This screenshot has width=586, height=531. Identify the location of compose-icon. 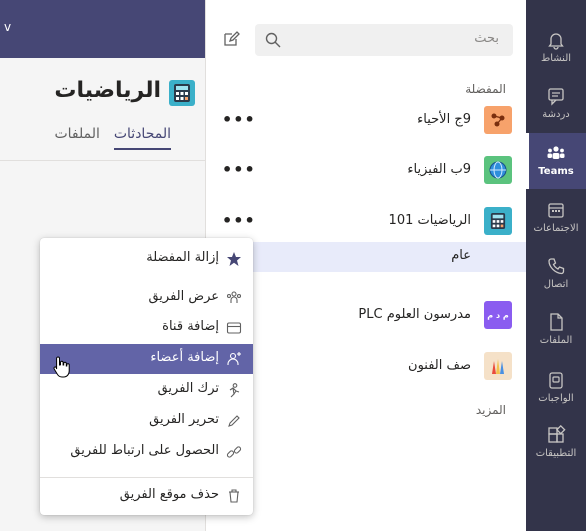
(231, 39).